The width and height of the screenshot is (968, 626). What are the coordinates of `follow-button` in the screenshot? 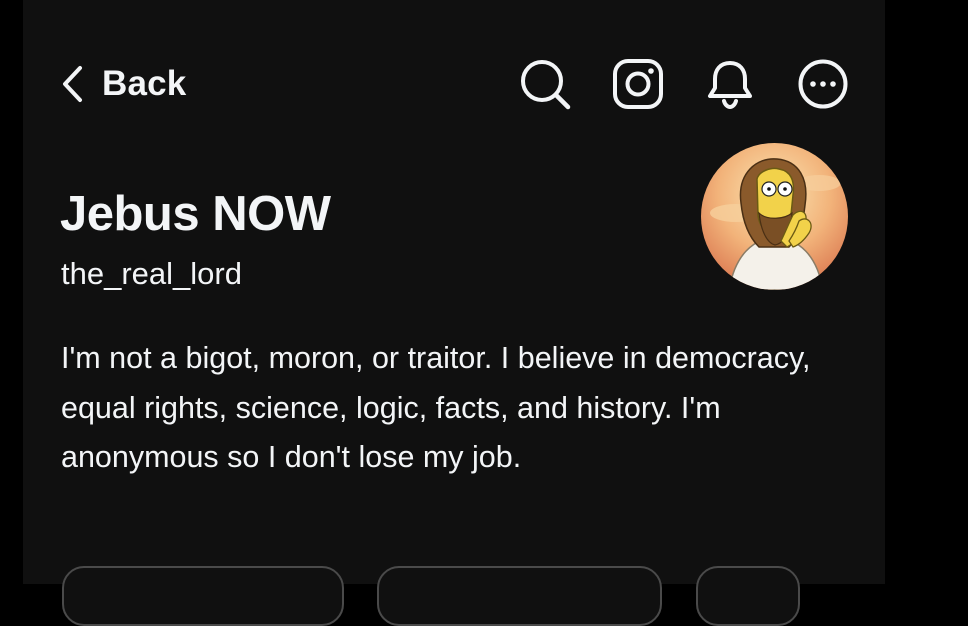 It's located at (203, 596).